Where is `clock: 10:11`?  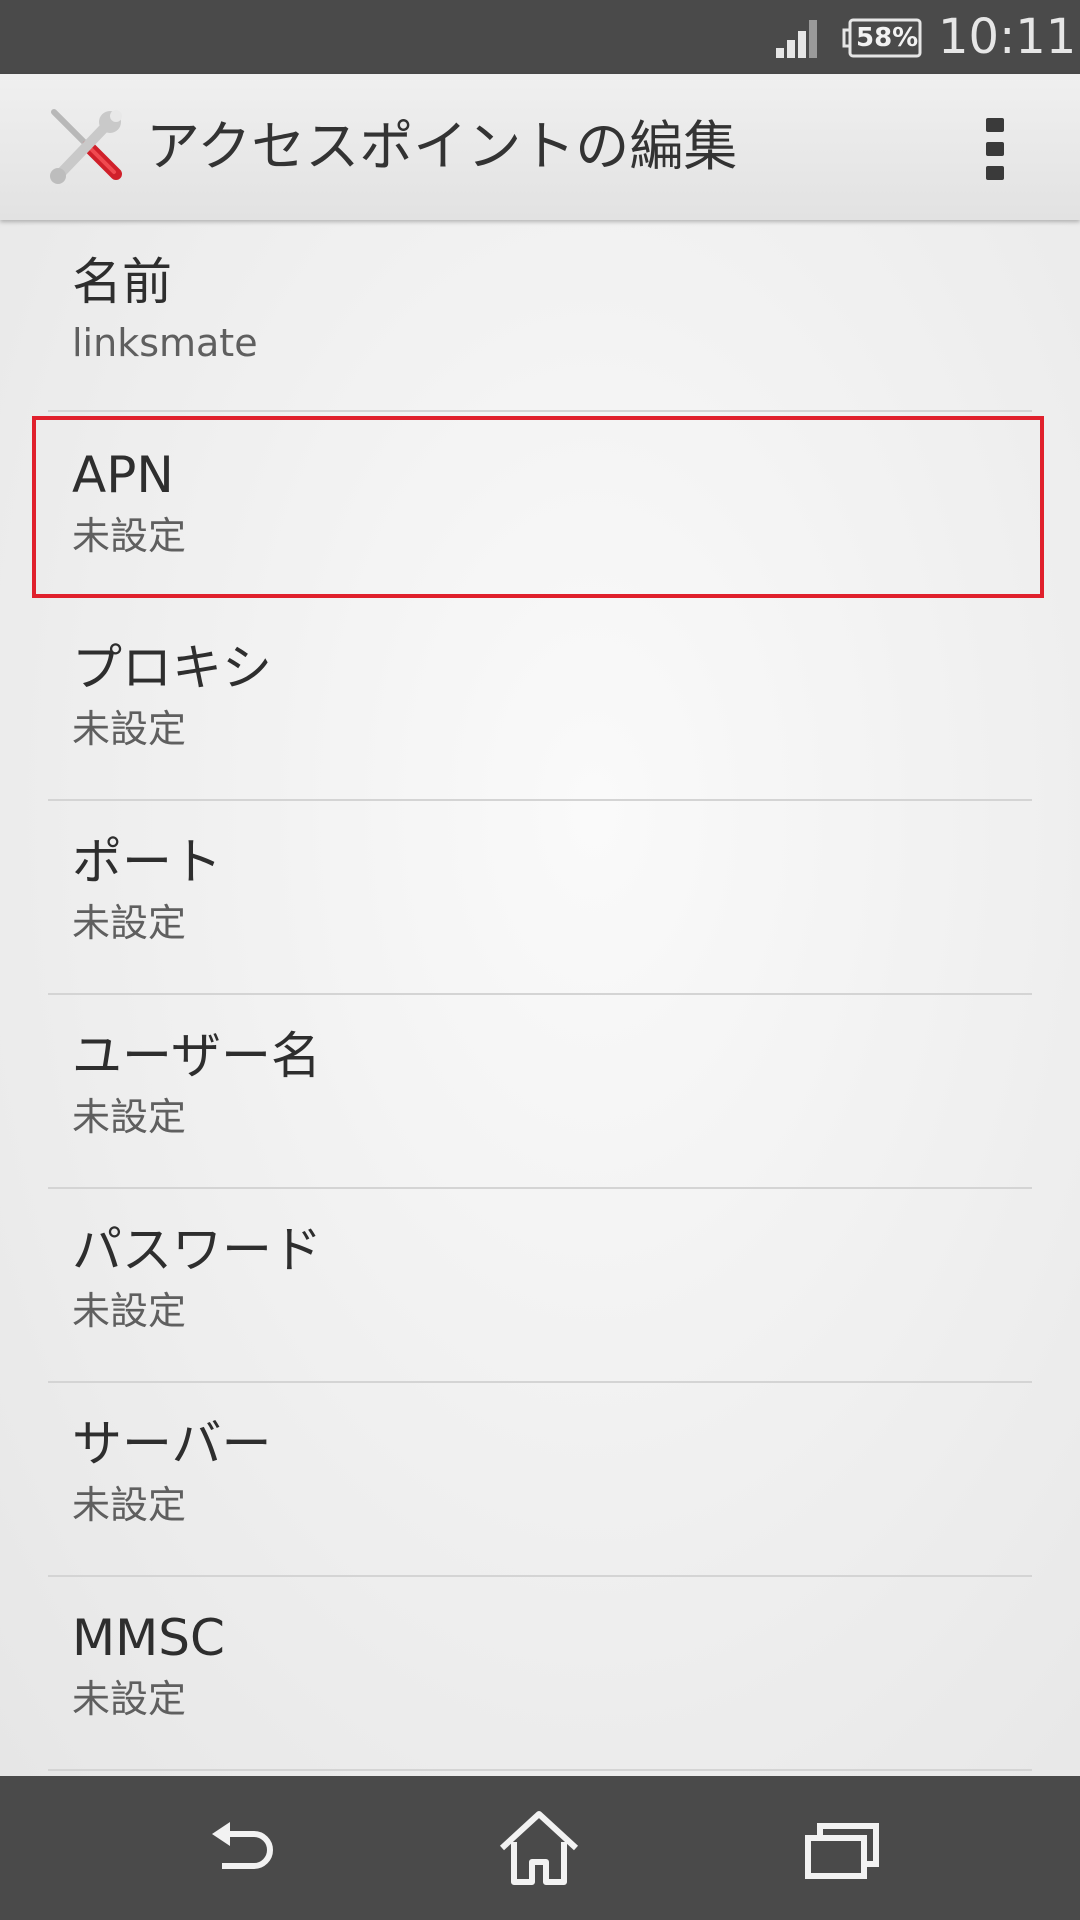 clock: 10:11 is located at coordinates (1007, 37).